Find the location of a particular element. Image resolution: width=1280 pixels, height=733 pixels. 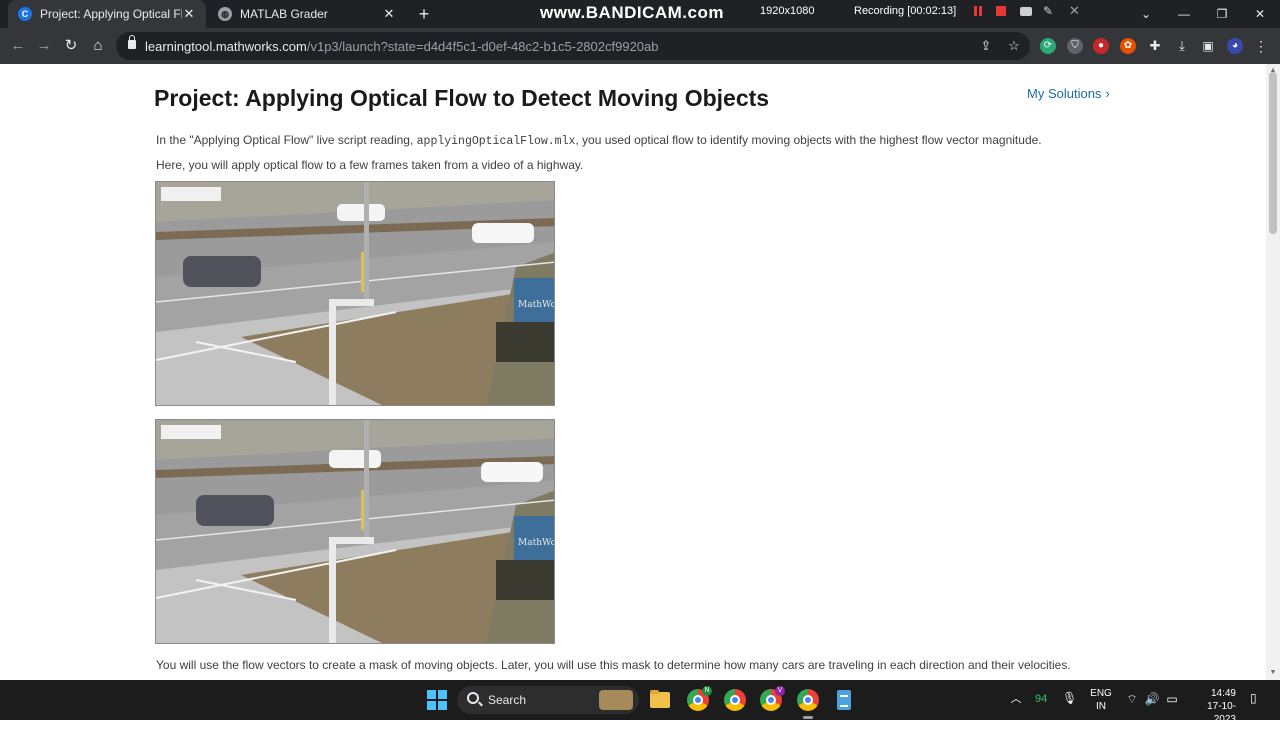

highway-frame-2: MathWo is located at coordinates (355, 531).